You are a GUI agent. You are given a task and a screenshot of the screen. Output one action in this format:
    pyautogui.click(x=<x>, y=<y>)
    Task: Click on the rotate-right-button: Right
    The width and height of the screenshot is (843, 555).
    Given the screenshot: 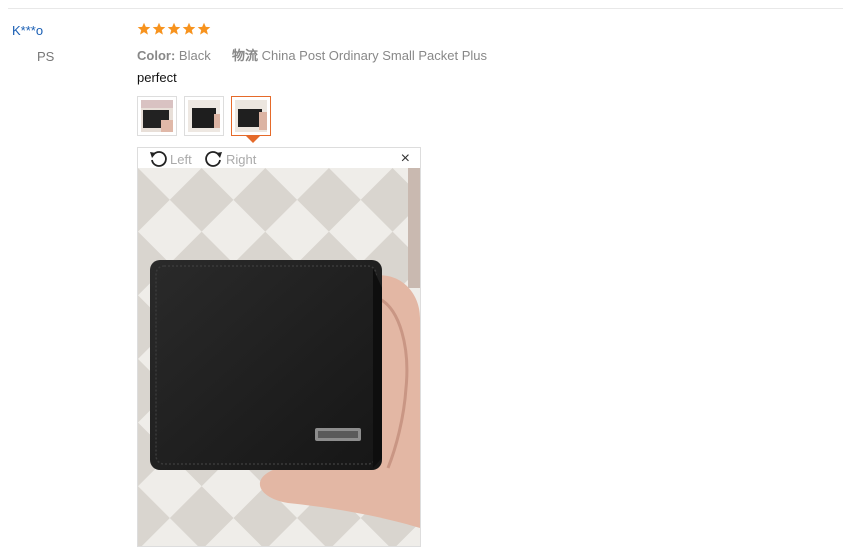 What is the action you would take?
    pyautogui.click(x=230, y=159)
    